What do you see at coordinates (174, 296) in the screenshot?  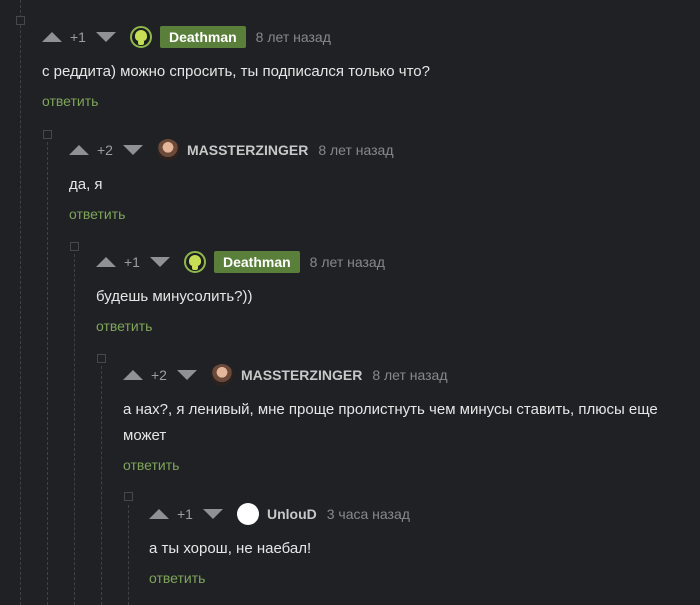 I see `comment-text: будешь минусолить?))` at bounding box center [174, 296].